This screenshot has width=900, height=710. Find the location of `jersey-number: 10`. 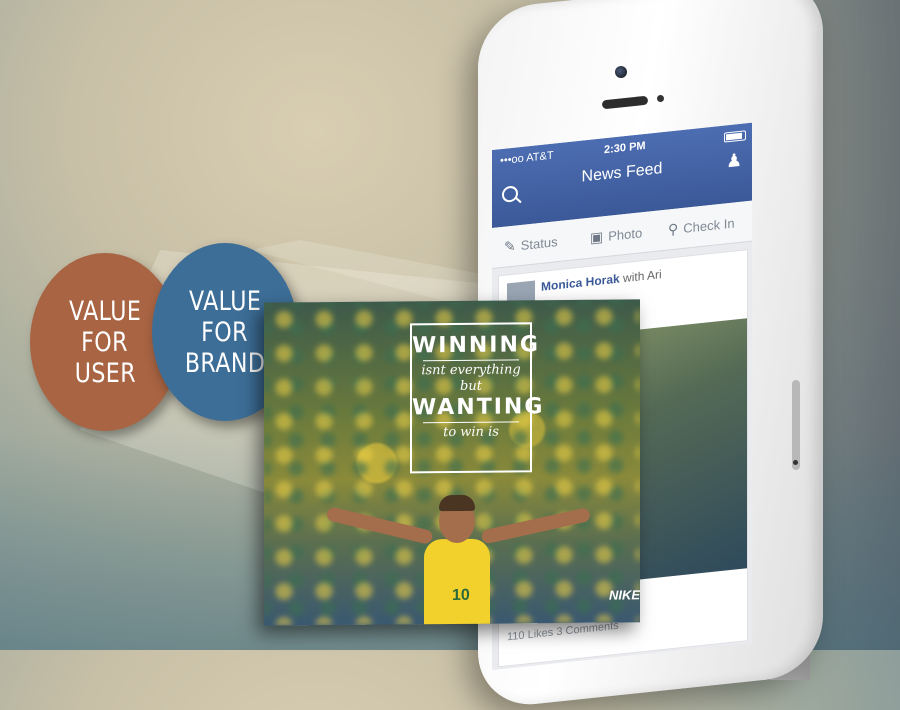

jersey-number: 10 is located at coordinates (461, 595).